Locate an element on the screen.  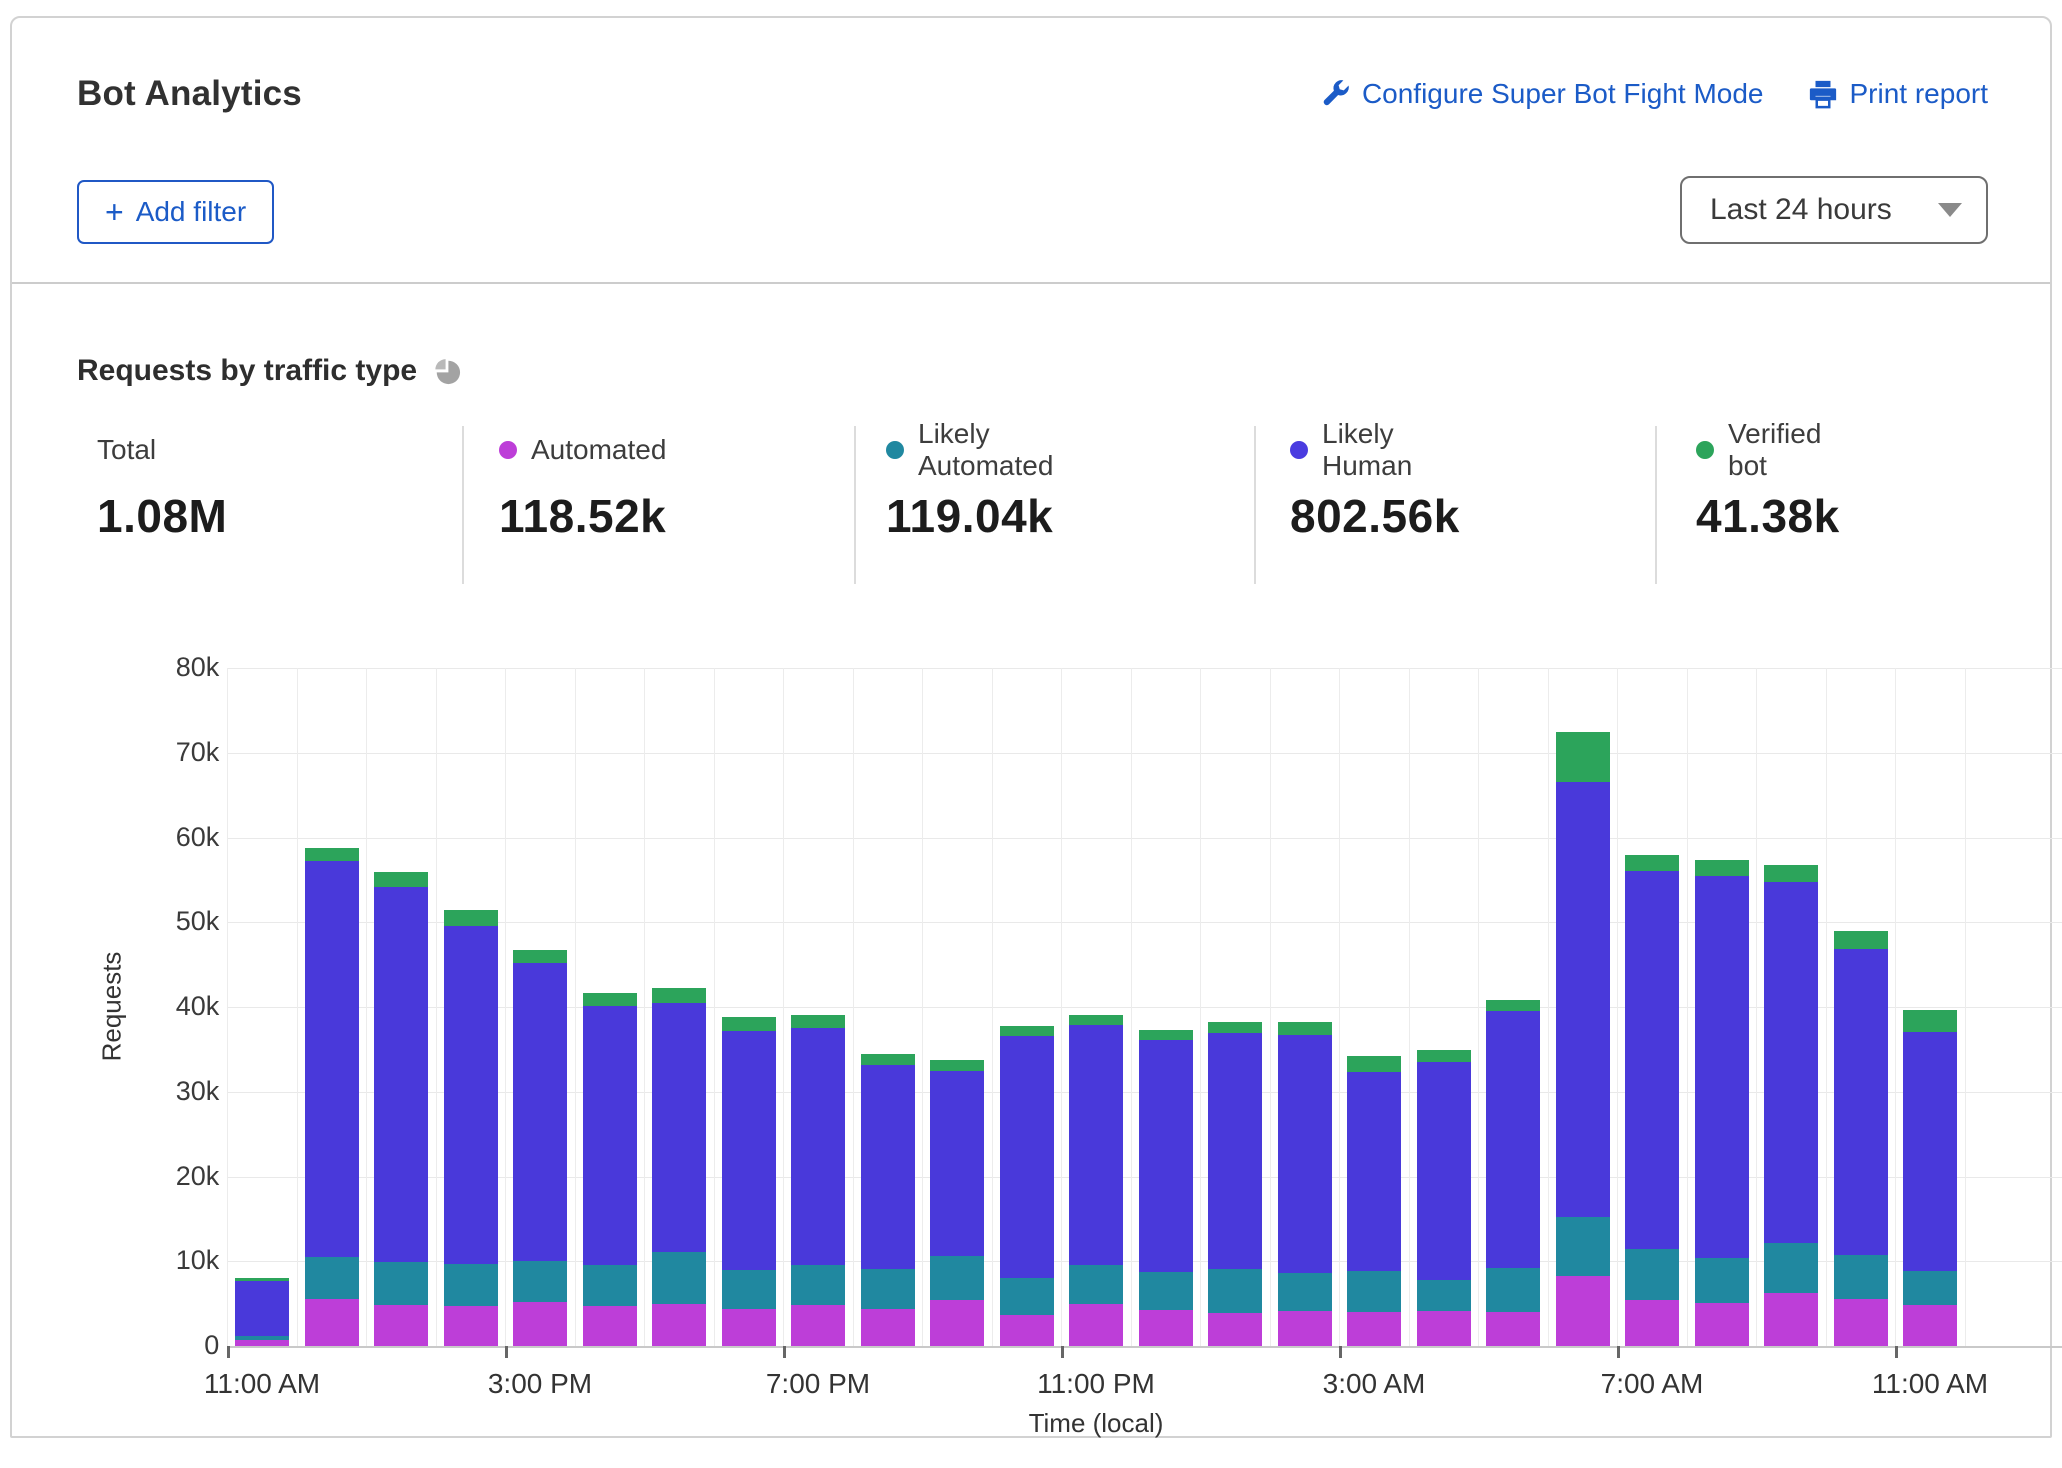
bar-1-00-am is located at coordinates (1235, 1184).